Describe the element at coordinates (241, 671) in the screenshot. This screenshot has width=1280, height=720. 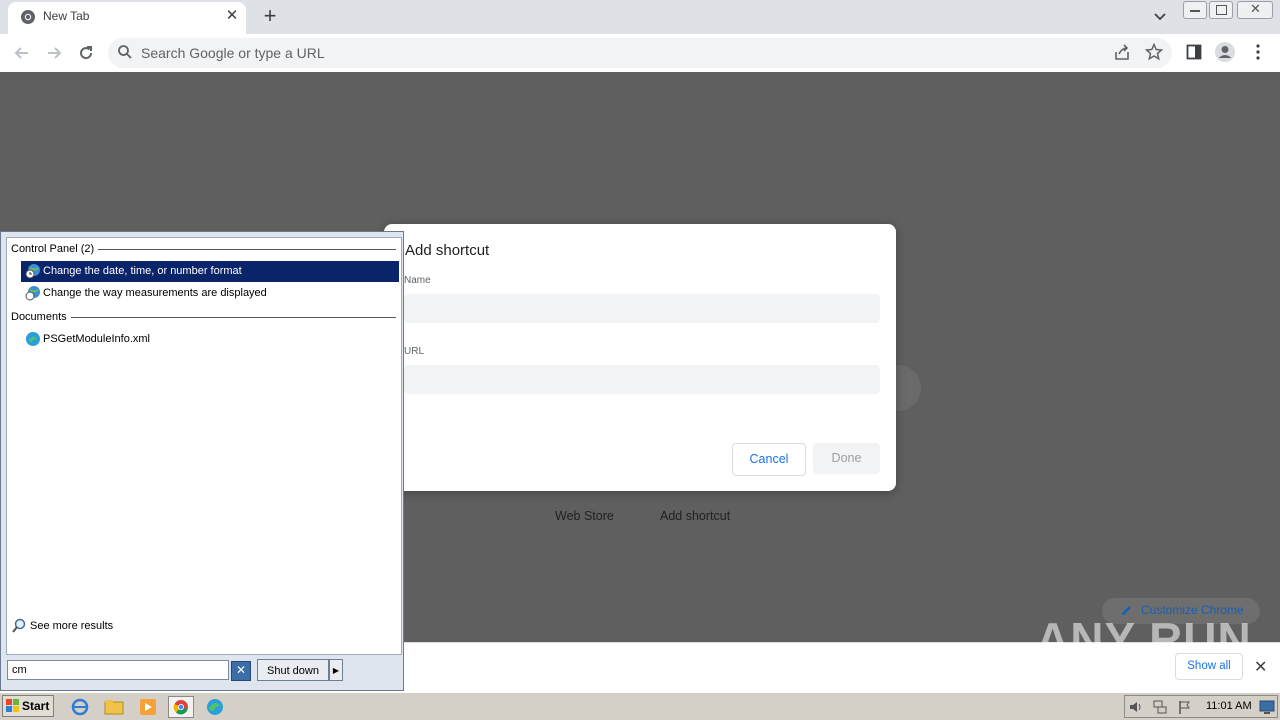
I see `clear-search-icon: ✕` at that location.